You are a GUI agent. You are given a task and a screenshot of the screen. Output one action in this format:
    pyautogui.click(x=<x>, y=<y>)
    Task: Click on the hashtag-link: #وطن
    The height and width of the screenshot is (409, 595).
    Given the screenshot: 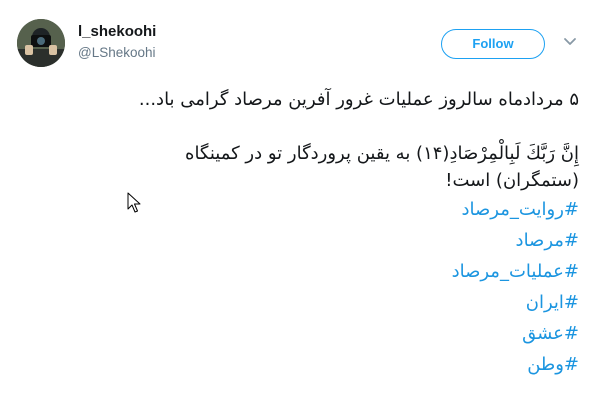 What is the action you would take?
    pyautogui.click(x=296, y=364)
    